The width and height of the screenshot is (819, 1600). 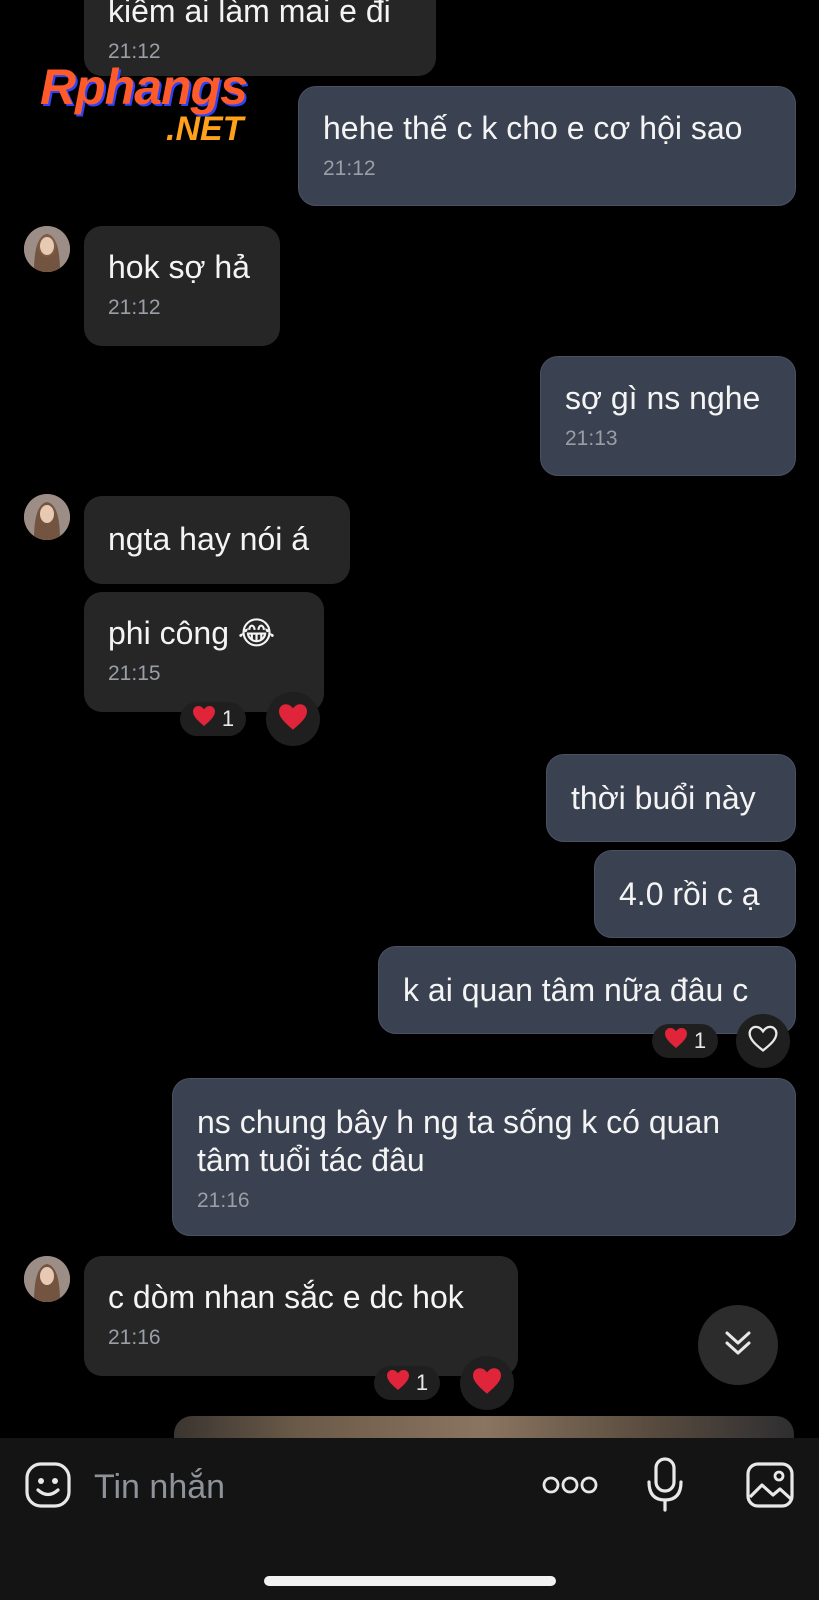 I want to click on home-indicator, so click(x=410, y=1581).